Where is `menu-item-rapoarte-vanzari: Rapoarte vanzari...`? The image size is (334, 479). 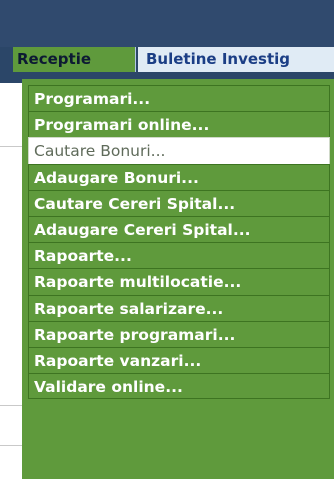
menu-item-rapoarte-vanzari: Rapoarte vanzari... is located at coordinates (179, 360).